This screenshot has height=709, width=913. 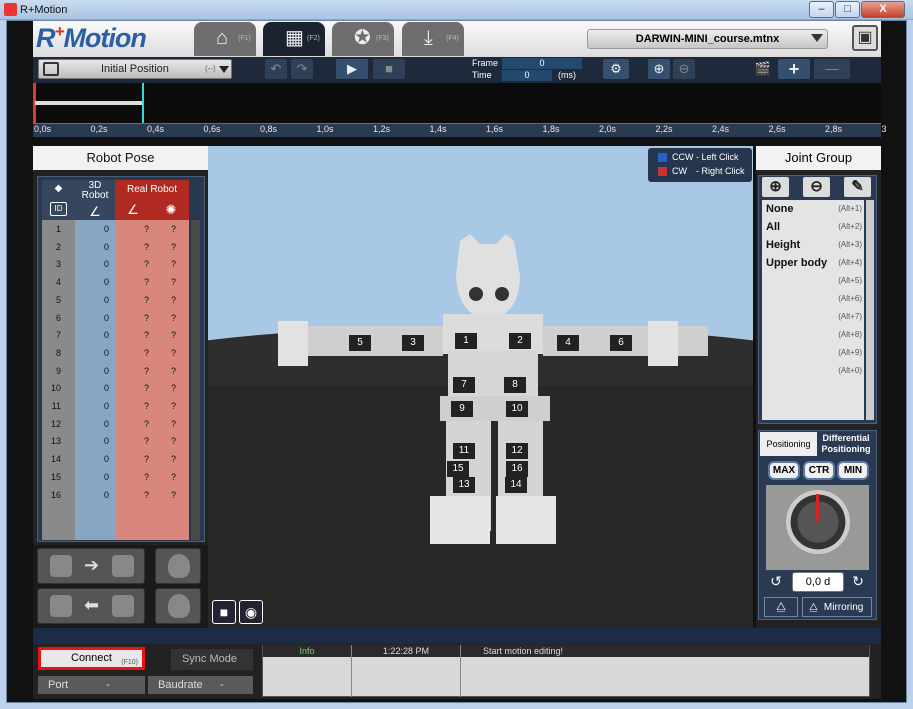 I want to click on baudrate-select: Baudrate -, so click(x=200, y=685).